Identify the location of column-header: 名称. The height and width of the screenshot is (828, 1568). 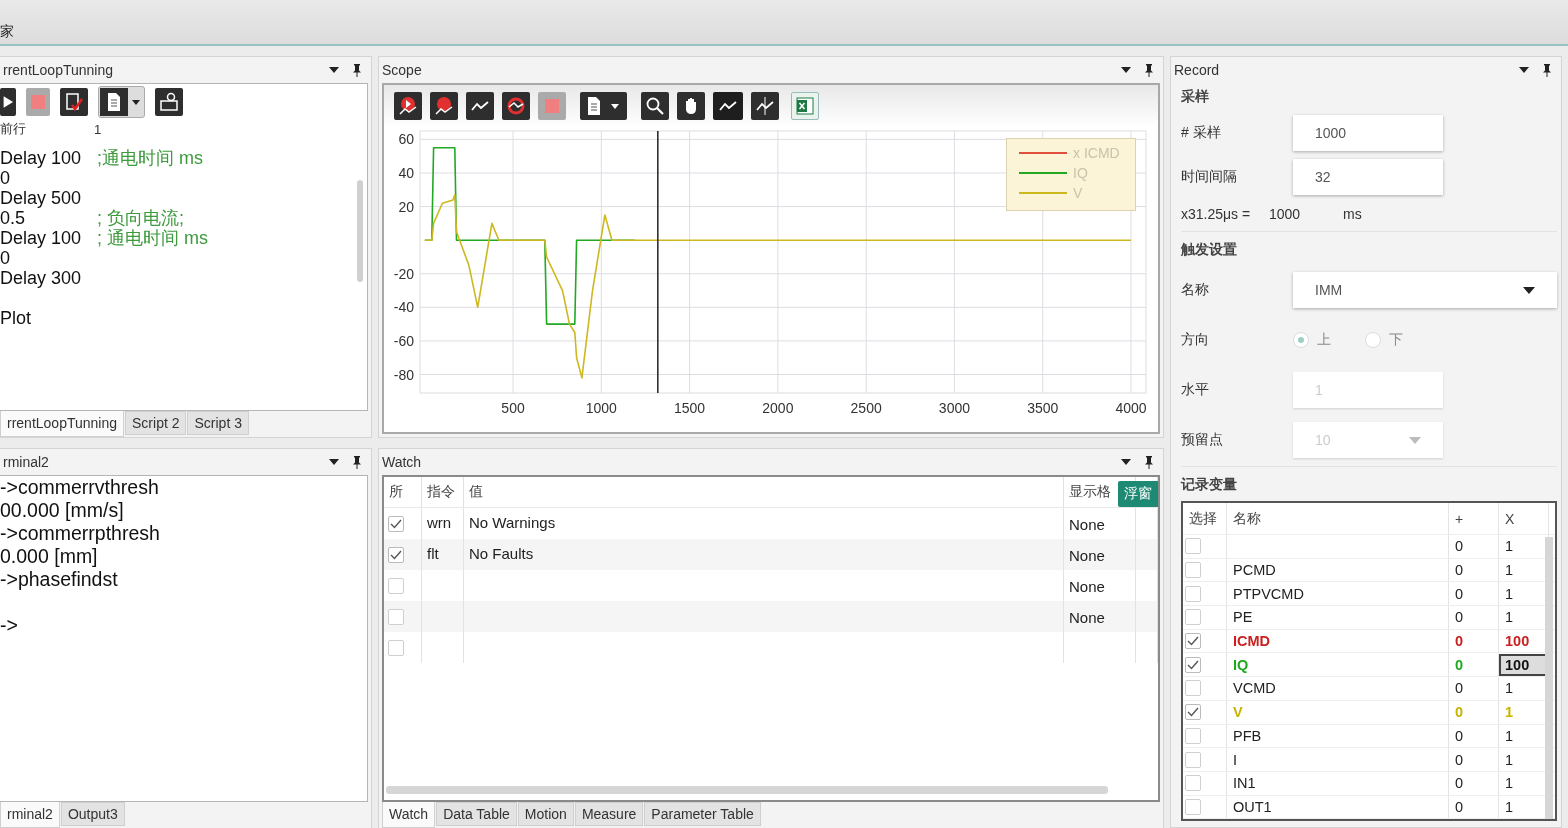
(1247, 518).